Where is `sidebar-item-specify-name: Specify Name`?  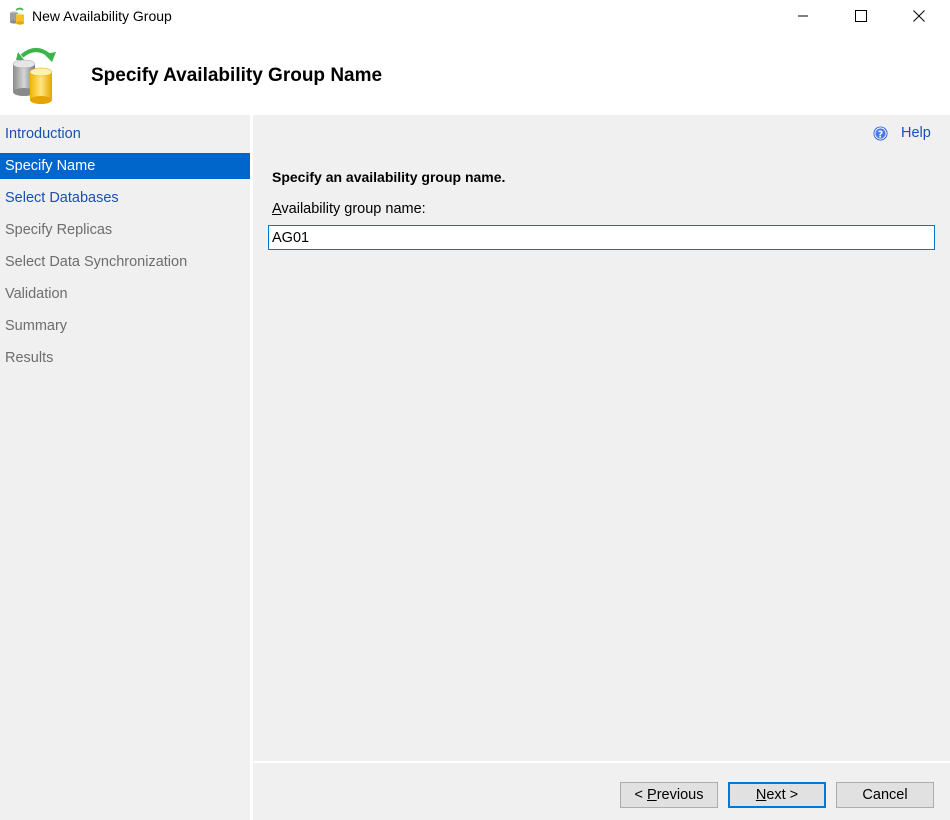
sidebar-item-specify-name: Specify Name is located at coordinates (125, 166).